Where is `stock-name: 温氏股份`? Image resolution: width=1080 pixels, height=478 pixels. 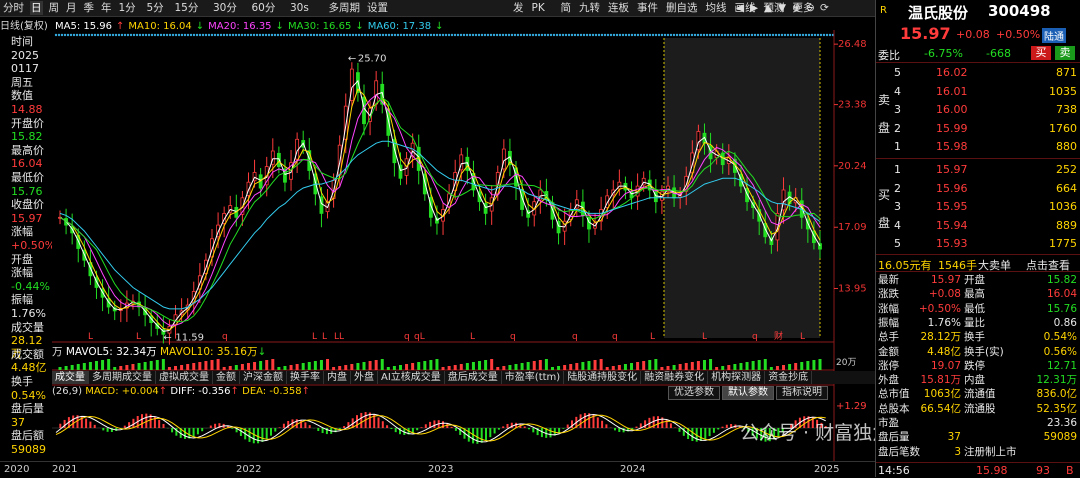
stock-name: 温氏股份 is located at coordinates (938, 13).